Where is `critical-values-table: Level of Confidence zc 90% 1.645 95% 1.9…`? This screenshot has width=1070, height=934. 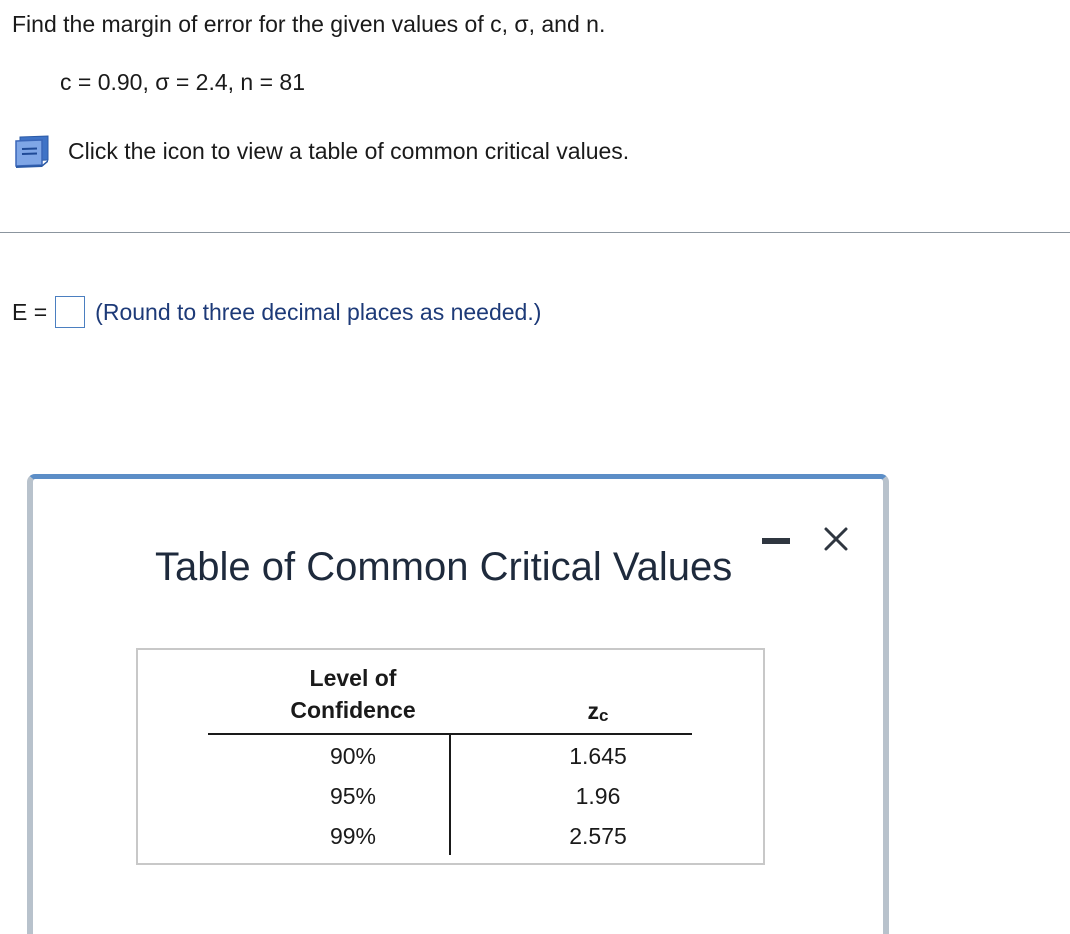
critical-values-table: Level of Confidence zc 90% 1.645 95% 1.9… is located at coordinates (450, 756).